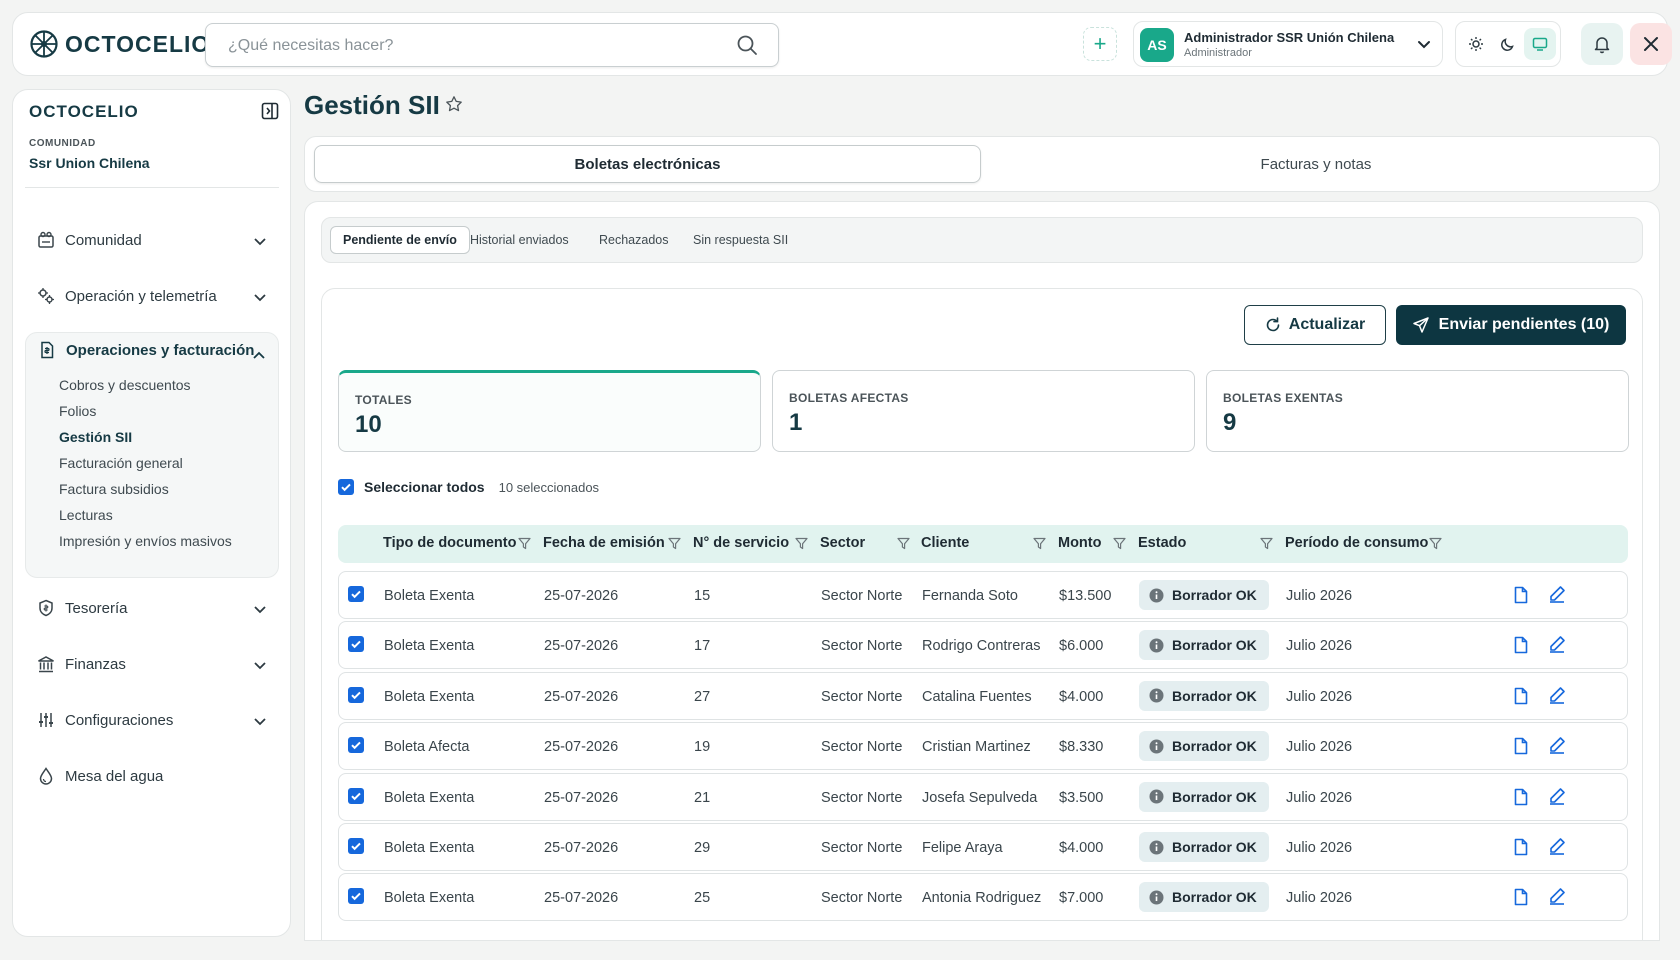 The height and width of the screenshot is (960, 1680). Describe the element at coordinates (259, 356) in the screenshot. I see `chevron-up-icon` at that location.